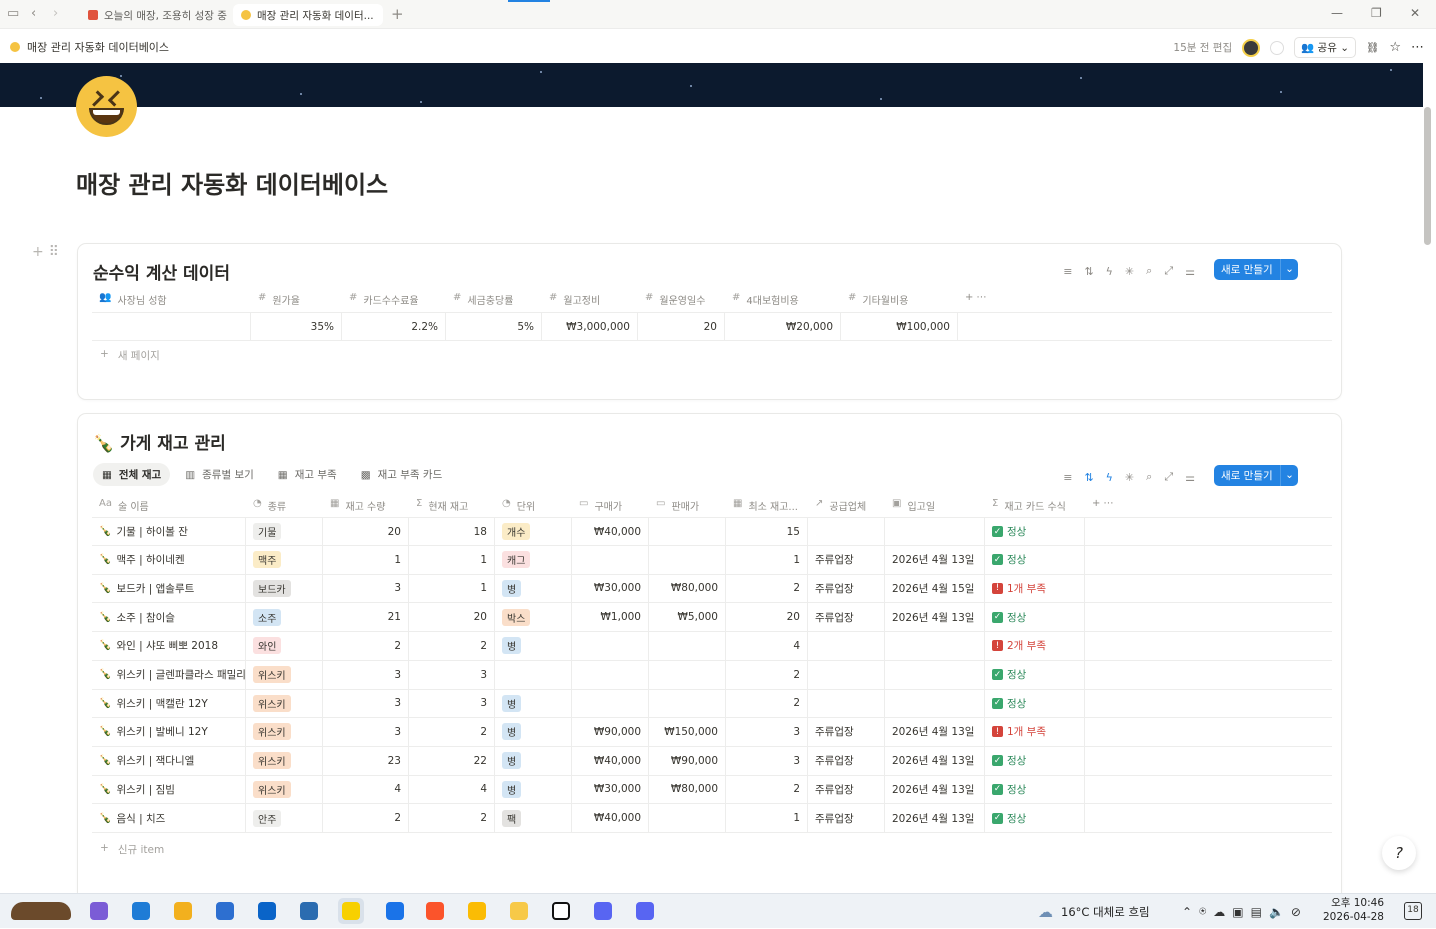 Image resolution: width=1436 pixels, height=929 pixels. I want to click on block-drag-handle: +⠿, so click(48, 252).